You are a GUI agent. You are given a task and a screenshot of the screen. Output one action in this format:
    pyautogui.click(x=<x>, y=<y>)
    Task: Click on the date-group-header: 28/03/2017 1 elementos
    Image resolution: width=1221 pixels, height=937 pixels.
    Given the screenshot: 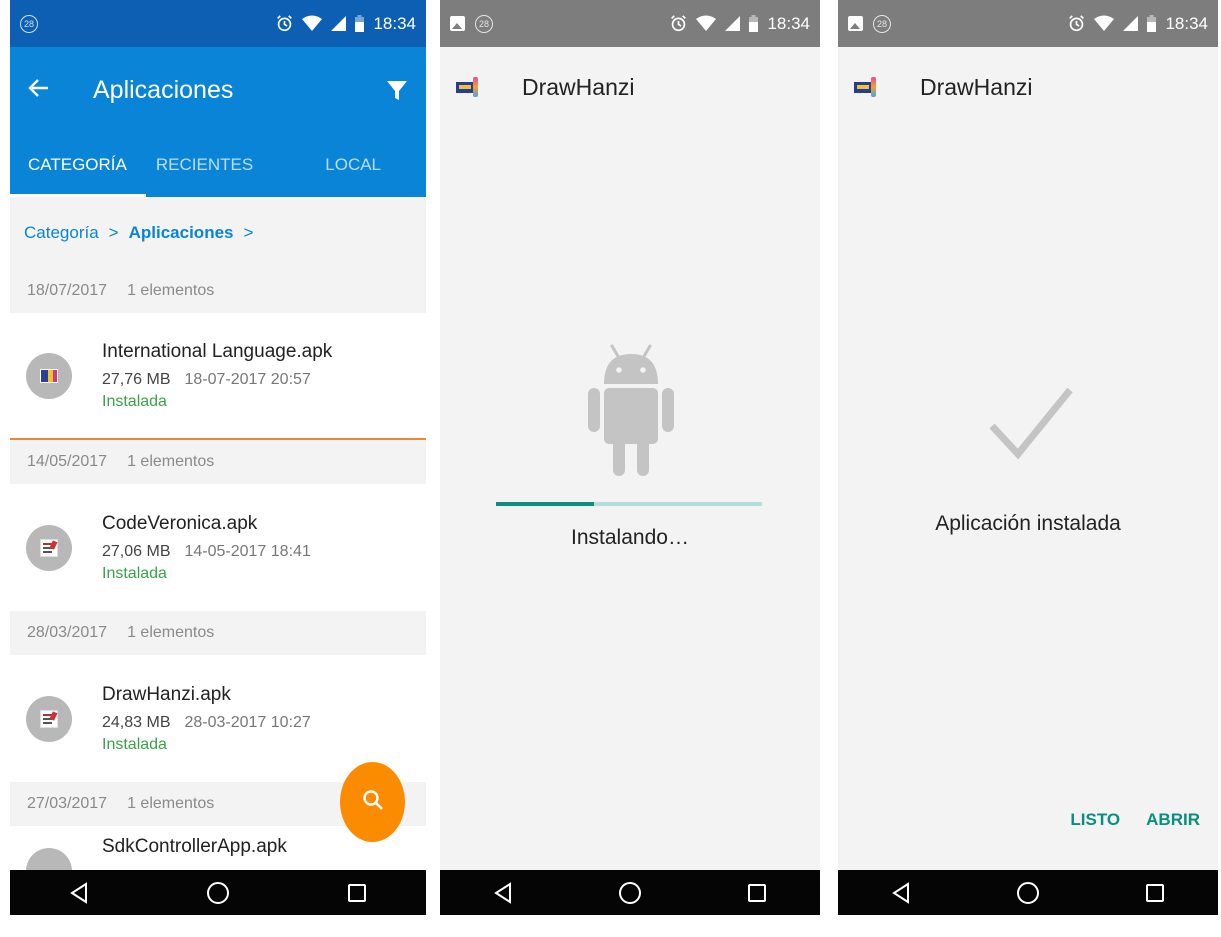 What is the action you would take?
    pyautogui.click(x=218, y=633)
    